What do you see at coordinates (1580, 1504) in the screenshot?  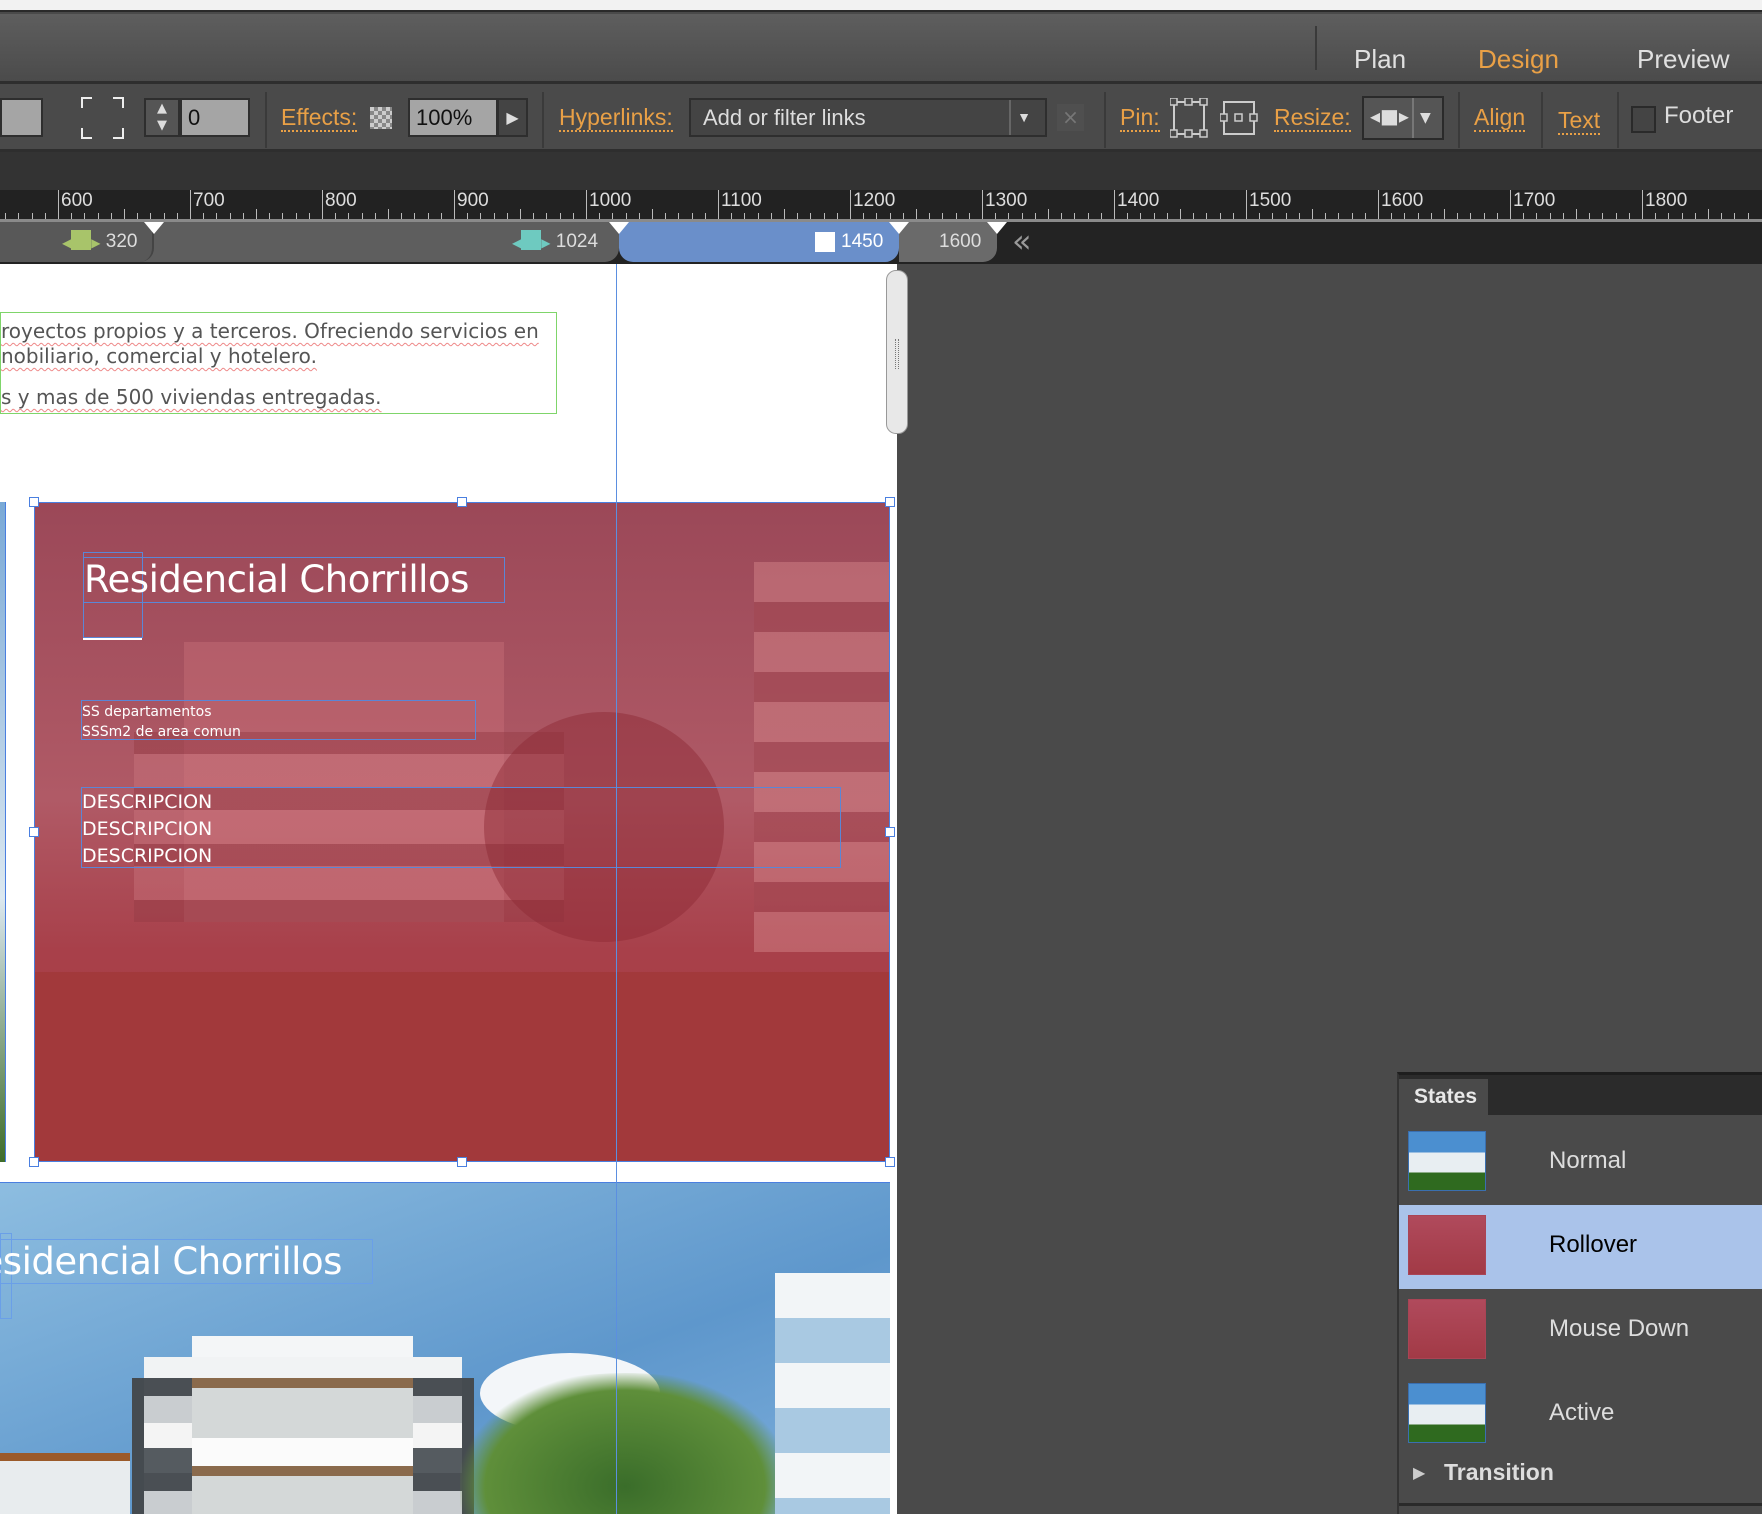 I see `divider` at bounding box center [1580, 1504].